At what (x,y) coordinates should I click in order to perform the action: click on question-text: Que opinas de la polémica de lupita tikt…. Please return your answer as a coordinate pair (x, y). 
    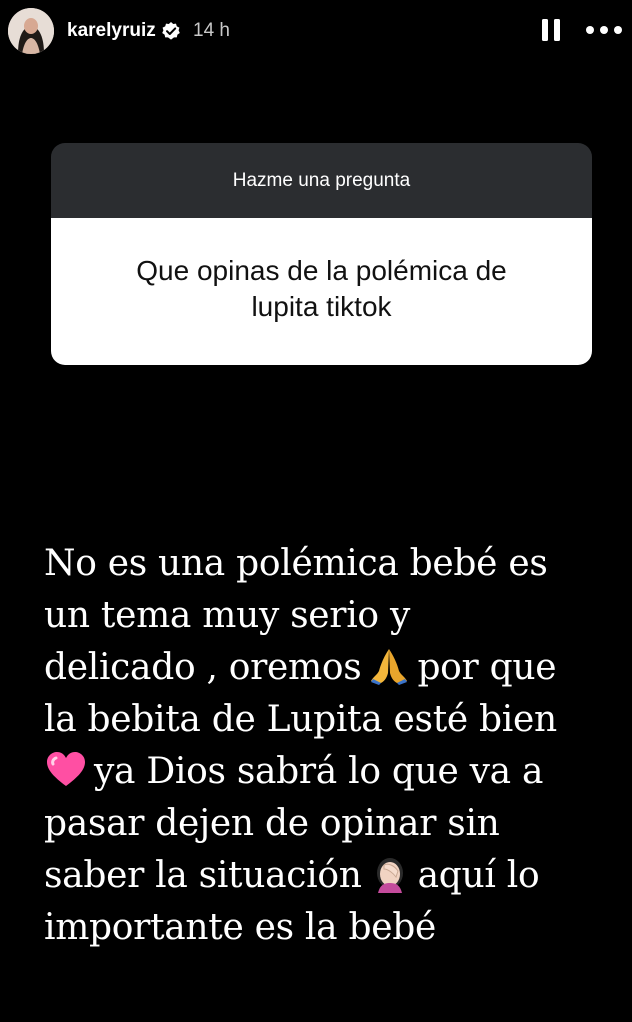
    Looking at the image, I should click on (321, 288).